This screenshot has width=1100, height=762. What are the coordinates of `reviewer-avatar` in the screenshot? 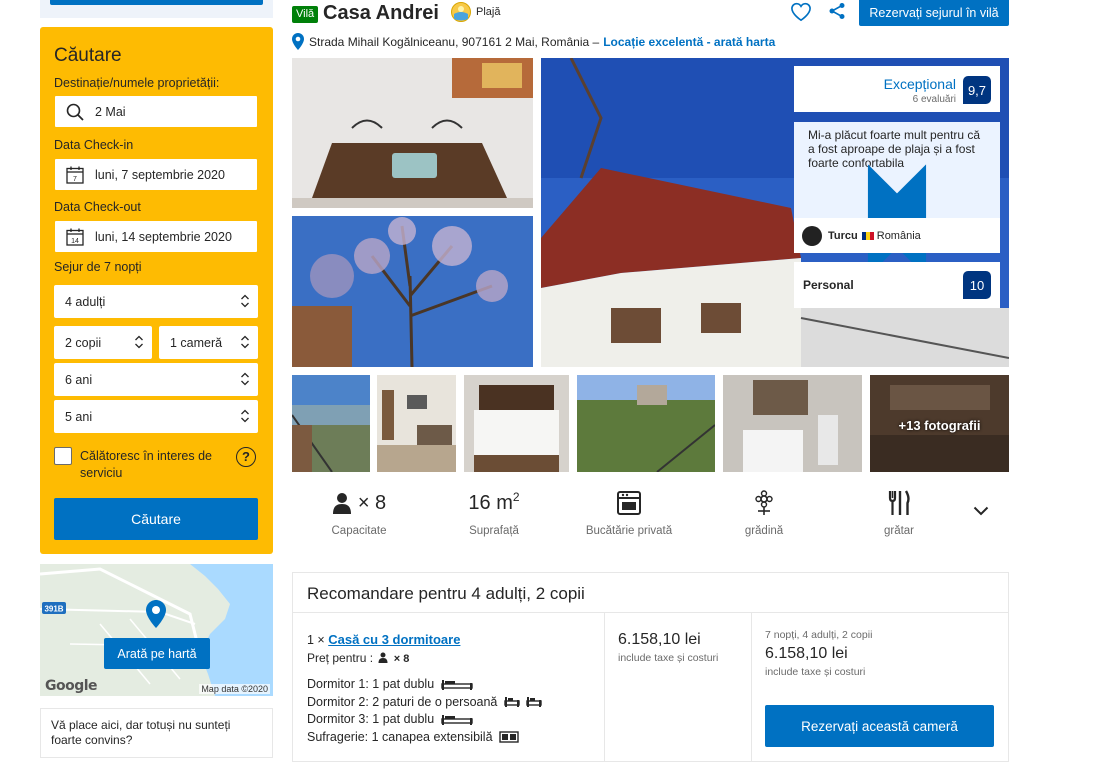 It's located at (812, 235).